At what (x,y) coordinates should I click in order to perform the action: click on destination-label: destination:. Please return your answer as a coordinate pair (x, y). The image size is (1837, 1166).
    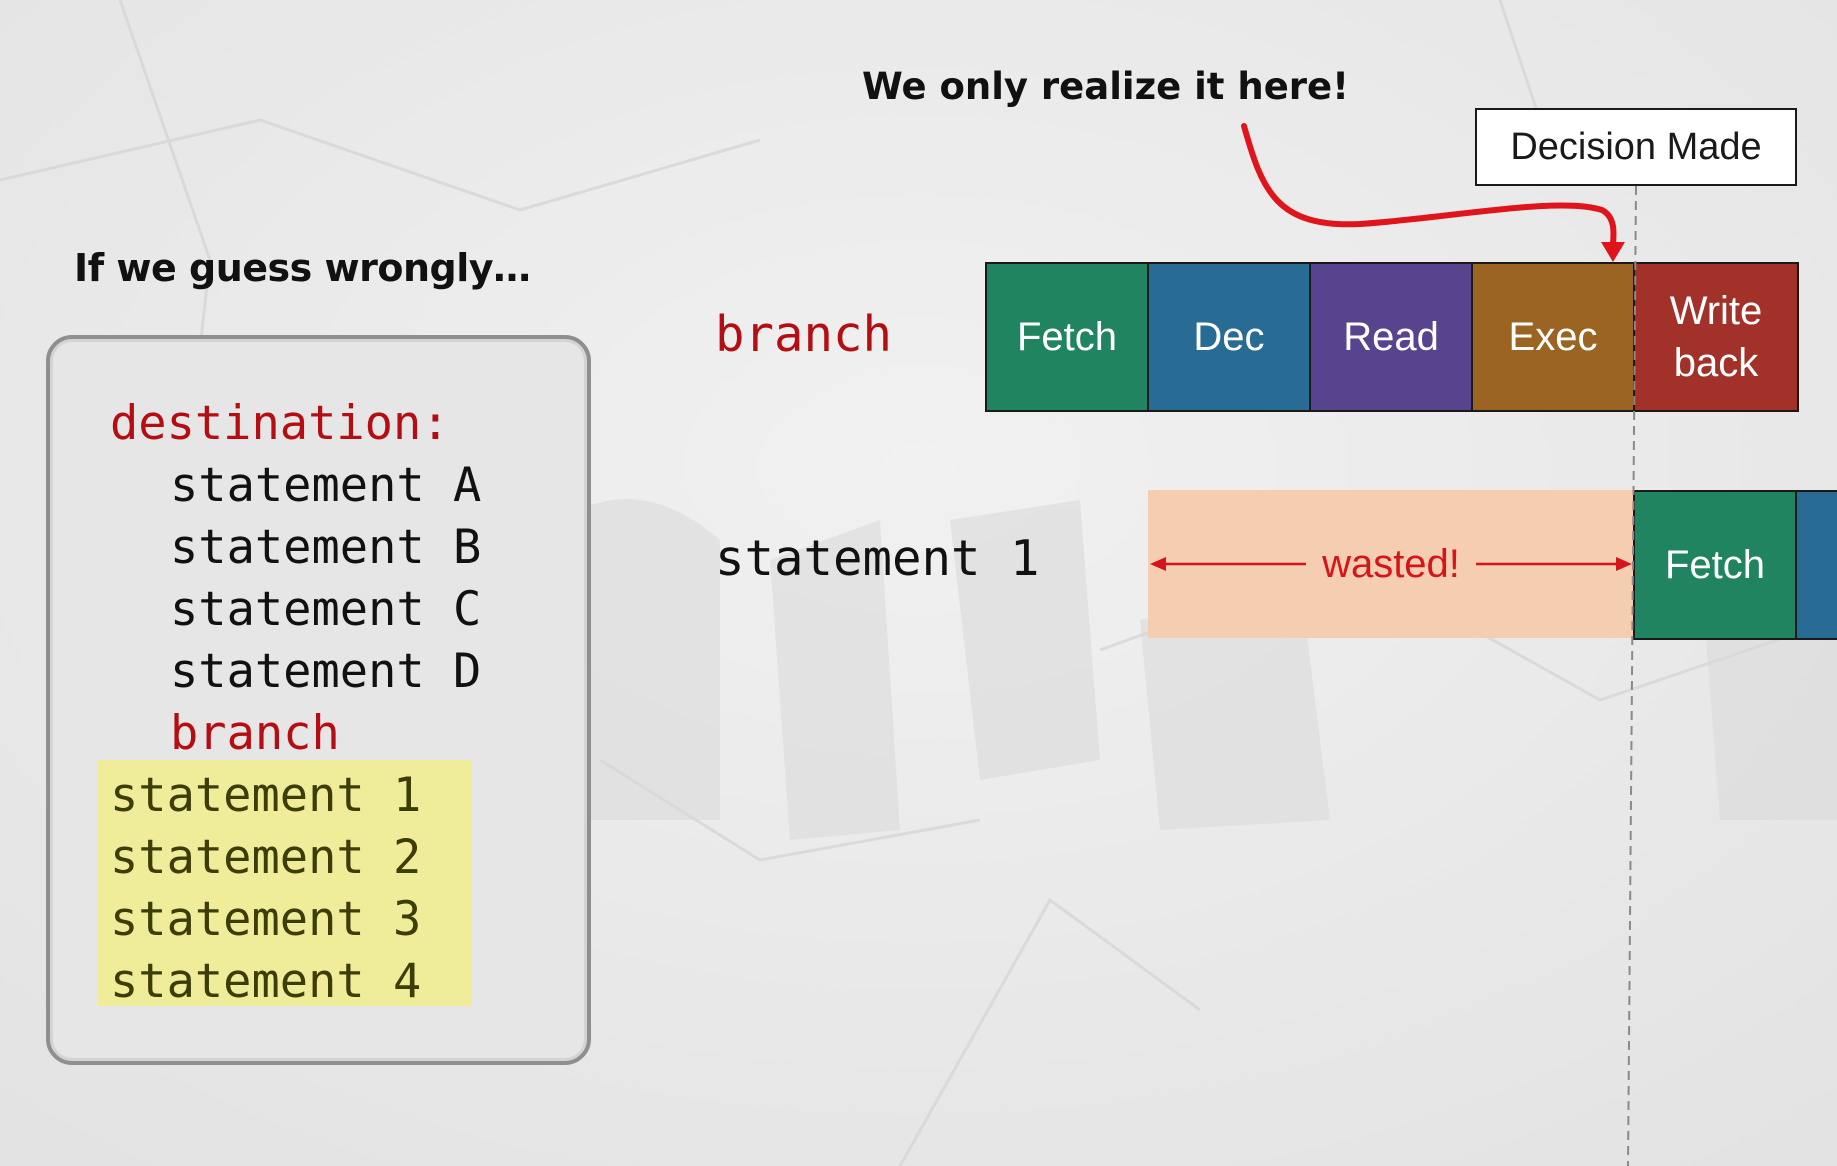
    Looking at the image, I should click on (280, 423).